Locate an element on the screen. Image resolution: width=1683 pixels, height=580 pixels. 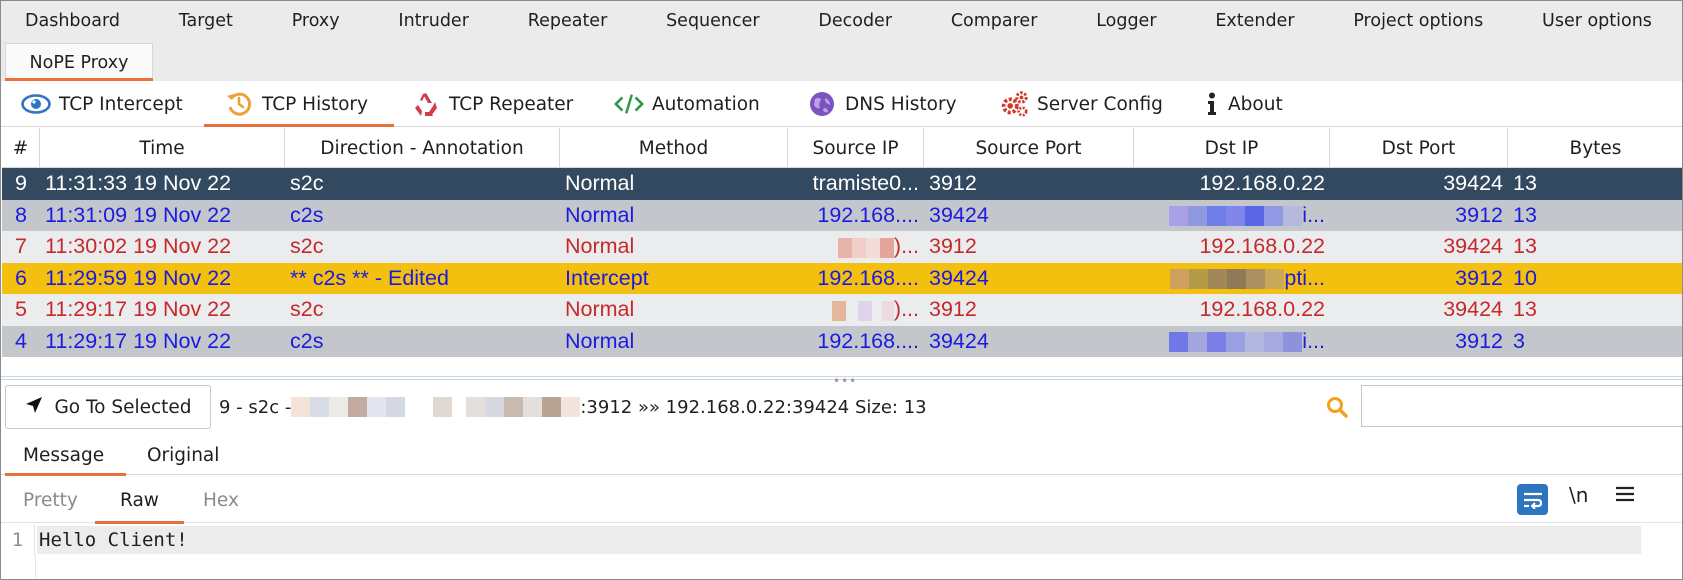
gears-icon is located at coordinates (1014, 104).